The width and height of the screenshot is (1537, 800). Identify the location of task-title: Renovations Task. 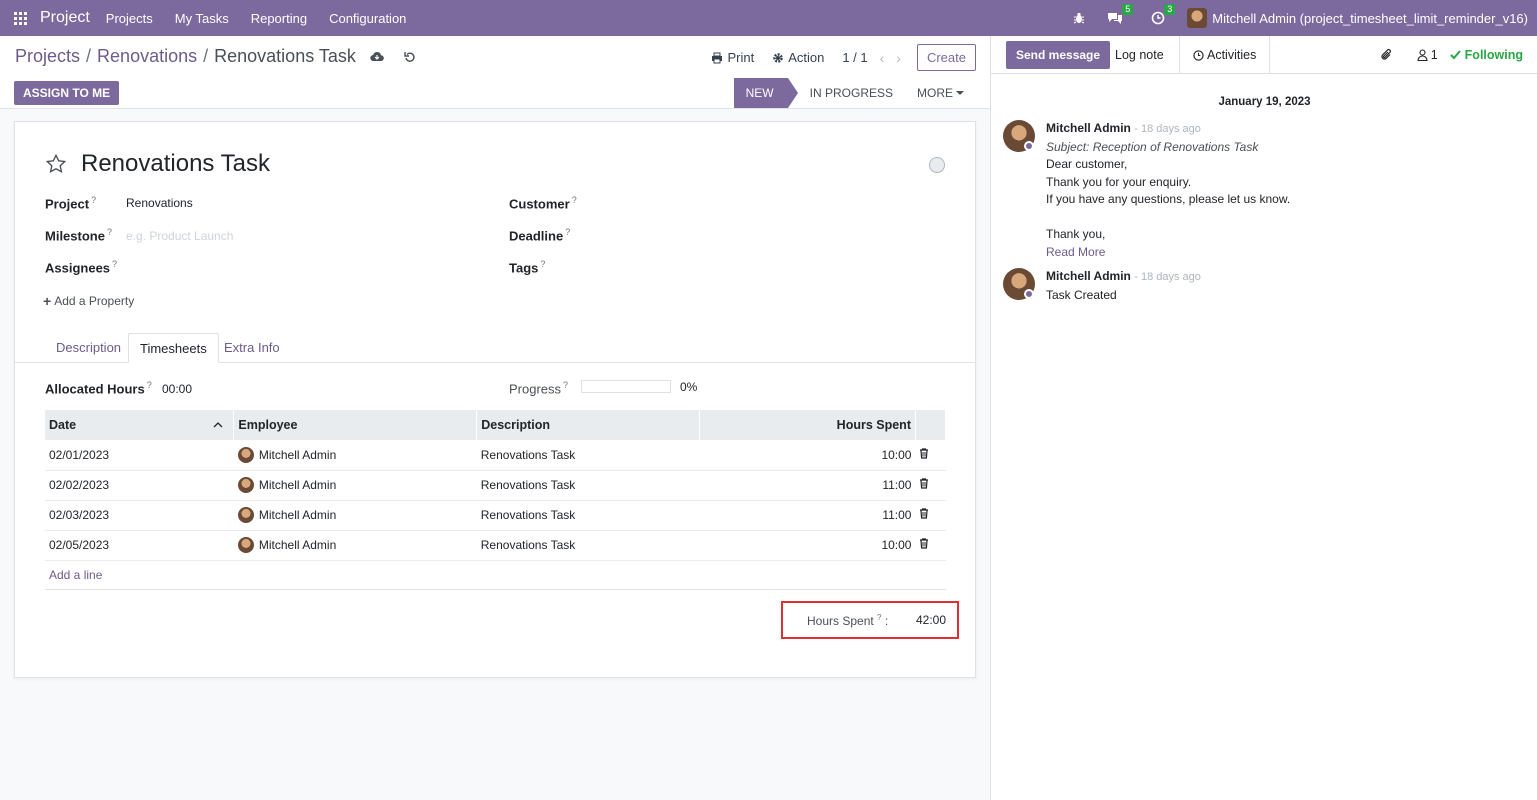
(175, 164).